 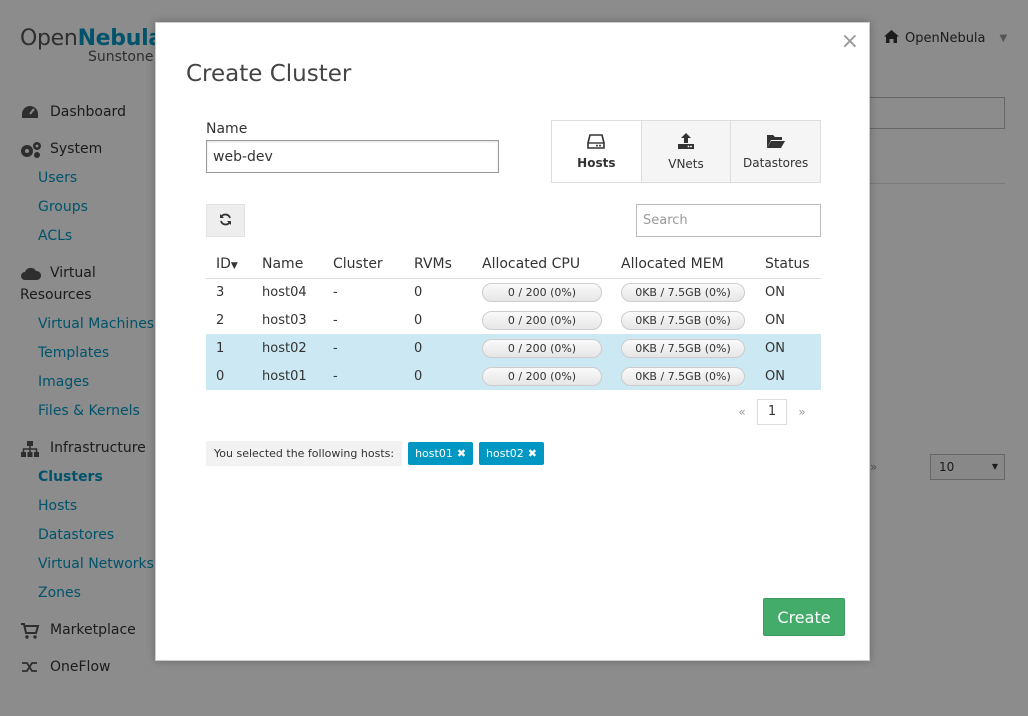 What do you see at coordinates (850, 42) in the screenshot?
I see `close-icon: ×` at bounding box center [850, 42].